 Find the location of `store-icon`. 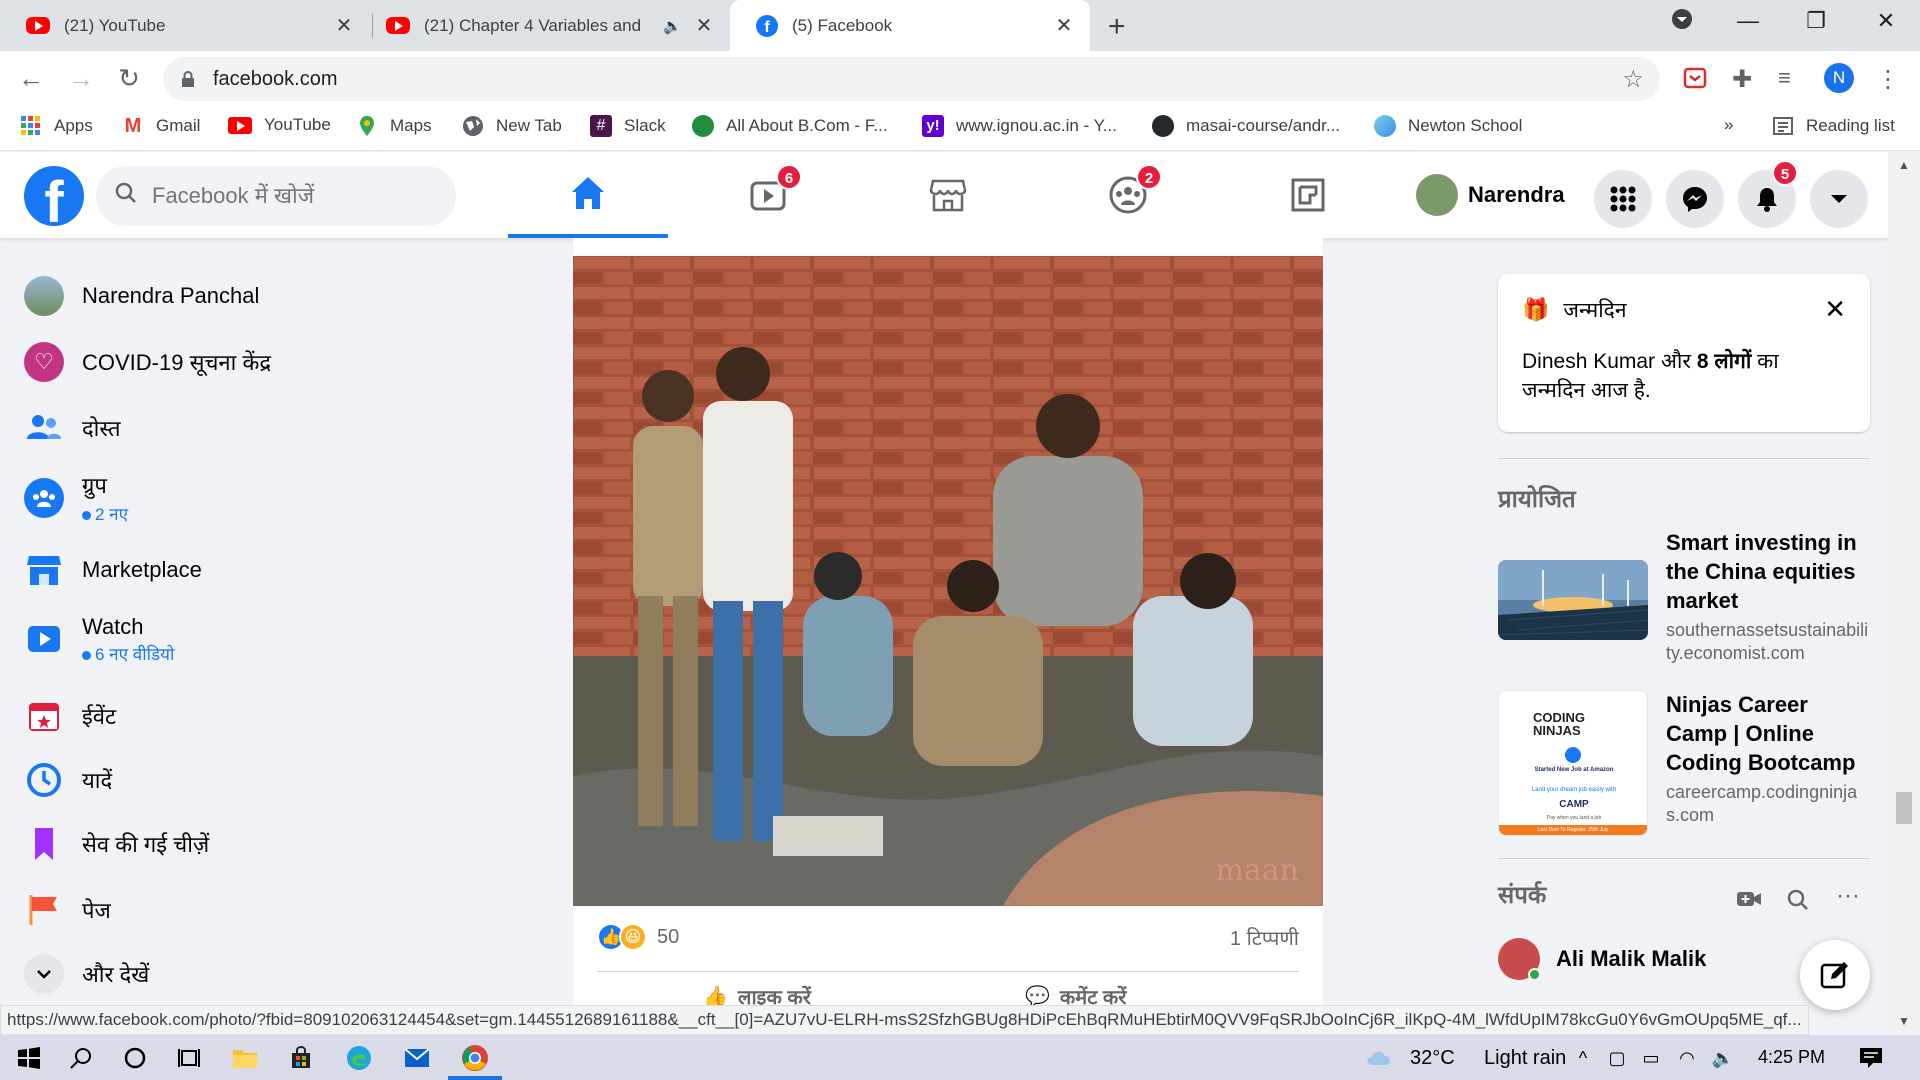

store-icon is located at coordinates (301, 1058).